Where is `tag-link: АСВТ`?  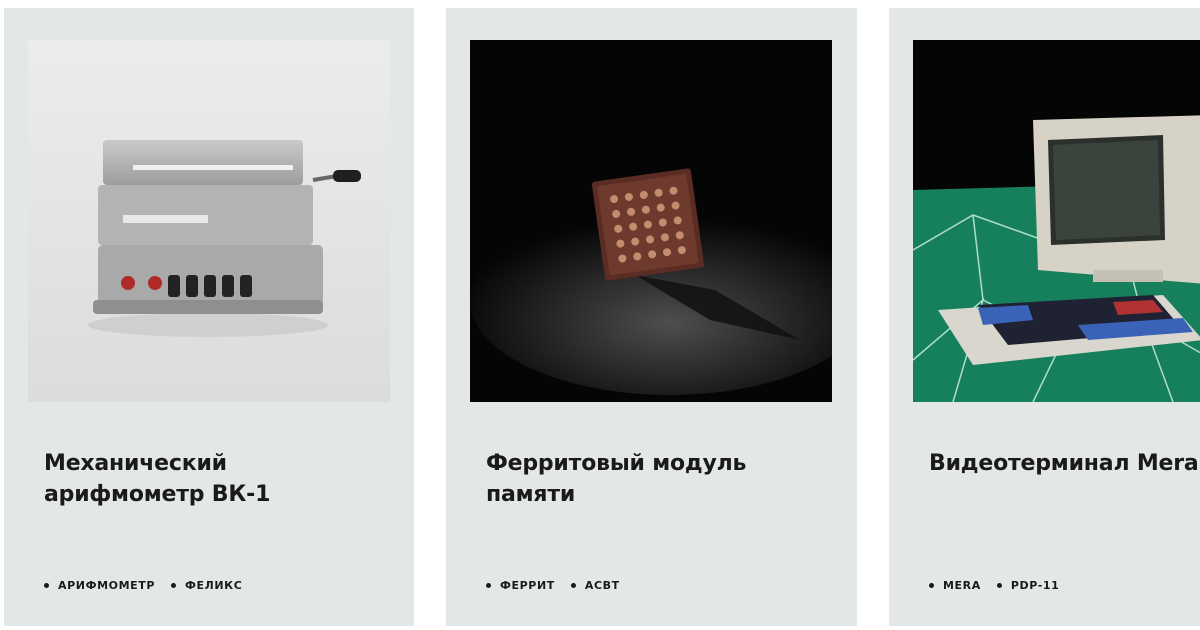
tag-link: АСВТ is located at coordinates (595, 585).